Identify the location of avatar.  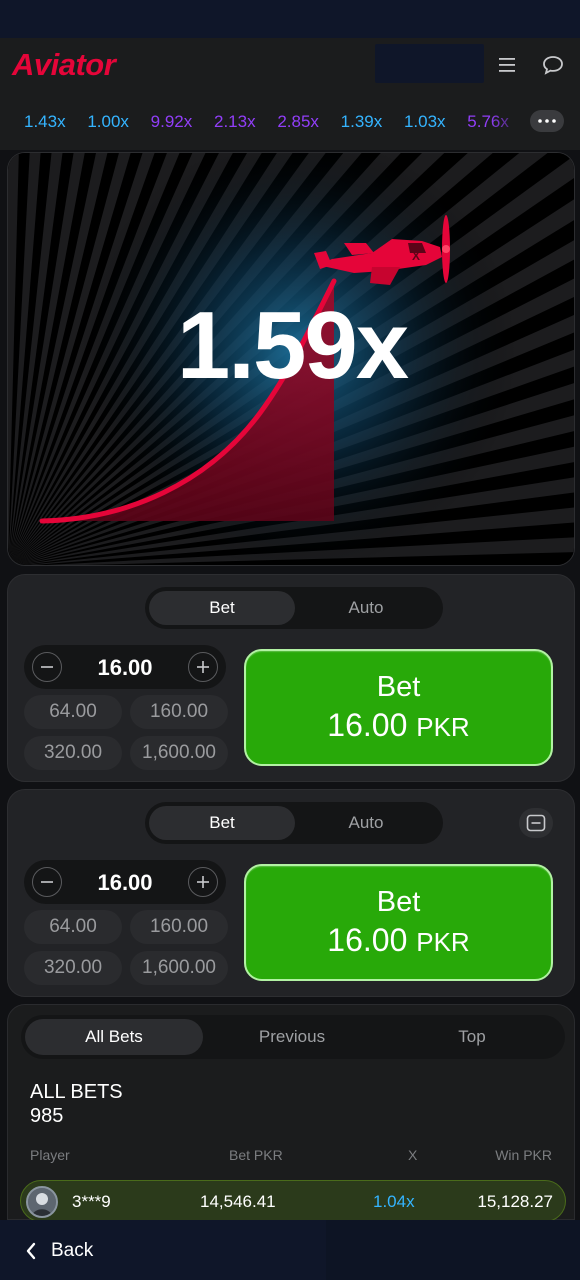
(42, 1202).